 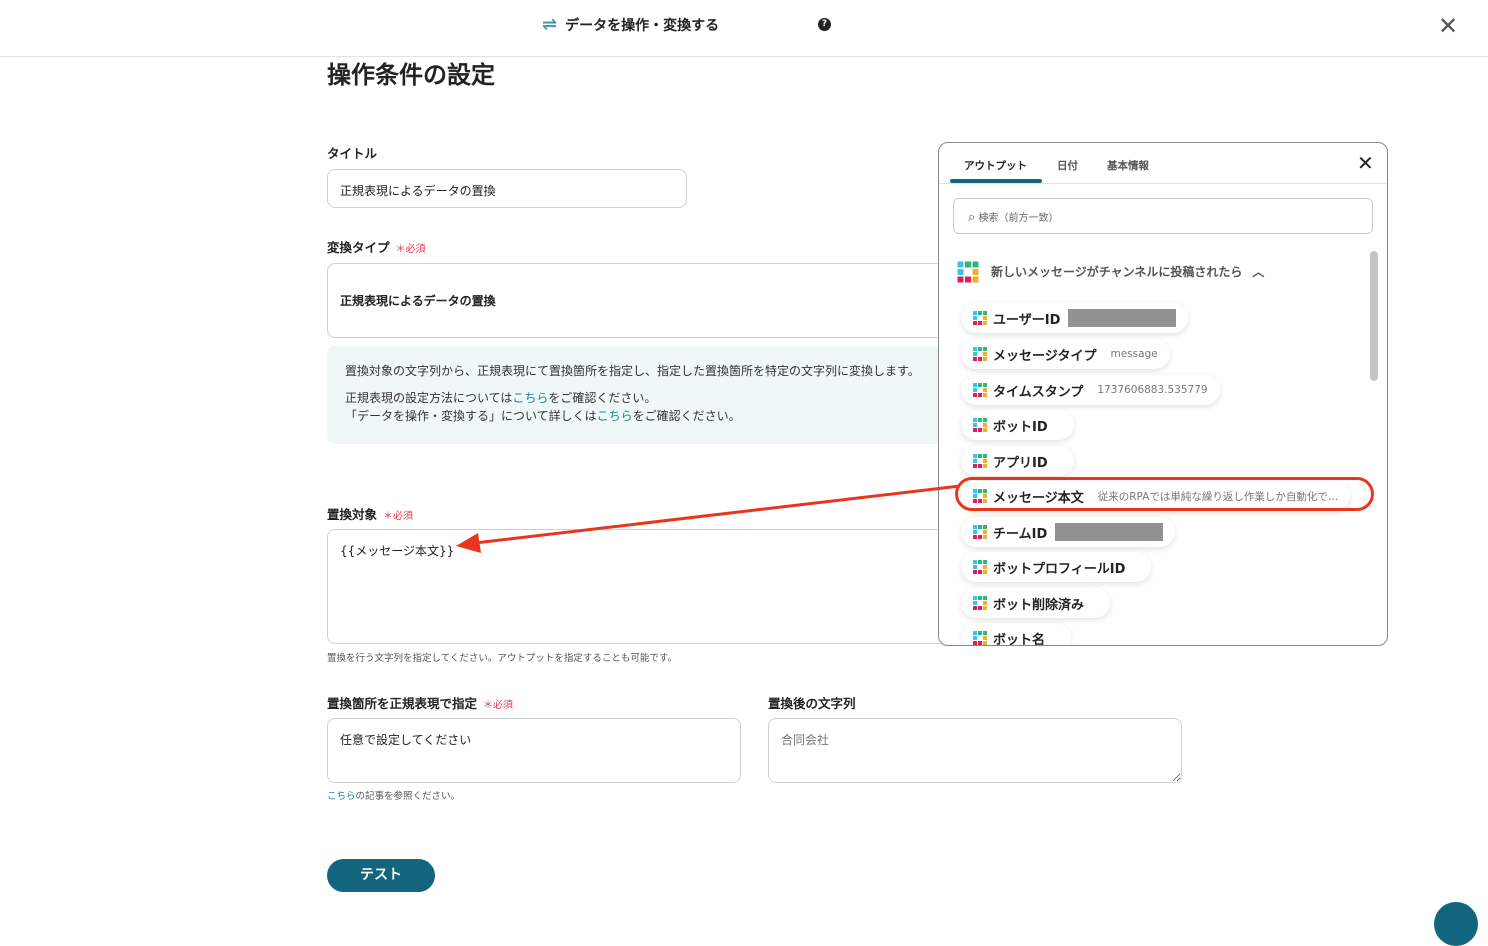 I want to click on chat-support-button, so click(x=1456, y=924).